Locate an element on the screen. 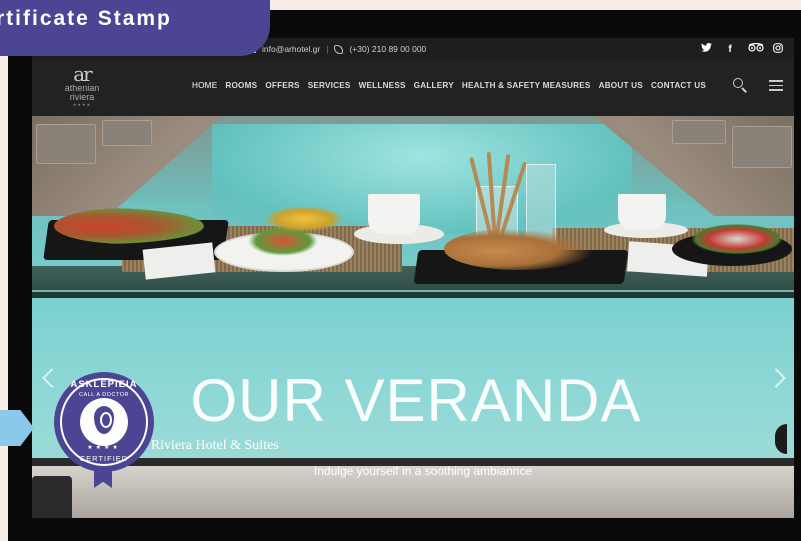  badge-certified: CERTIFIED is located at coordinates (104, 458).